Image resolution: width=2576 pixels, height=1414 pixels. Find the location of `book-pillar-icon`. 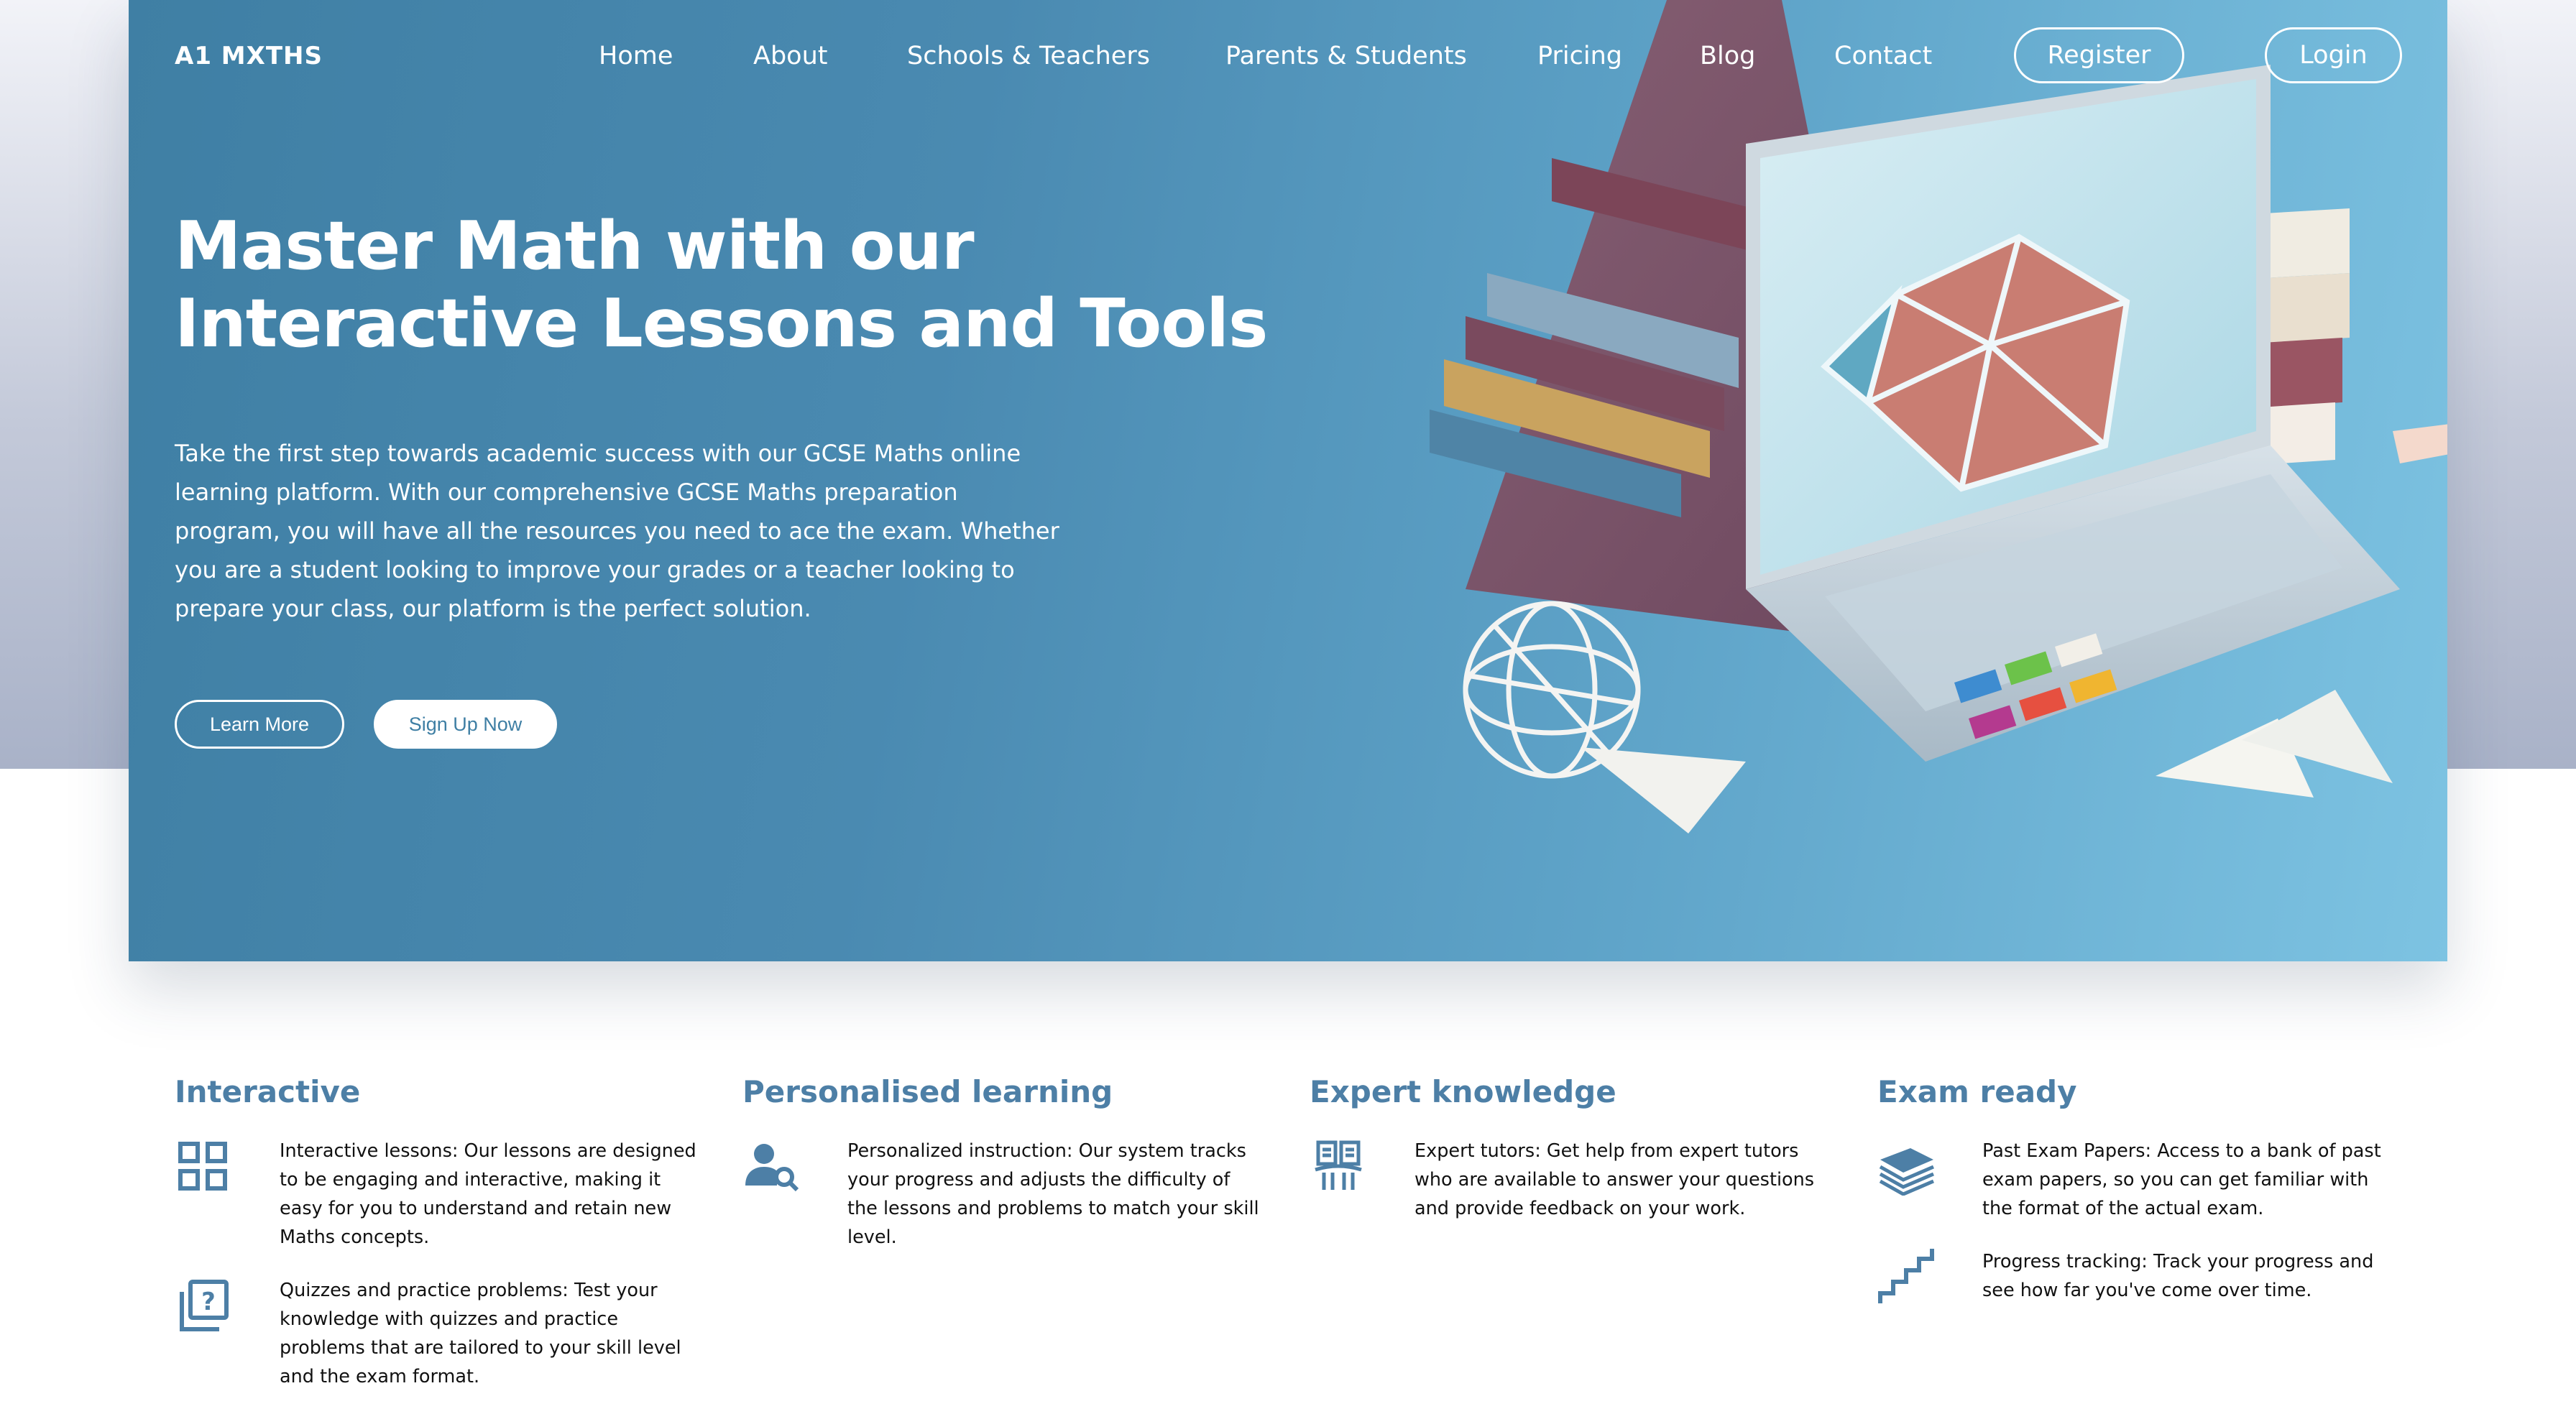

book-pillar-icon is located at coordinates (1338, 1167).